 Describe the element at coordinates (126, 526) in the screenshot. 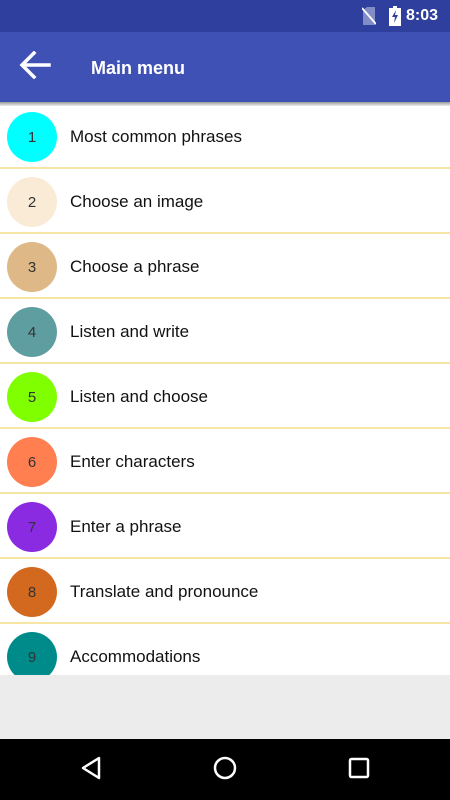

I see `menu-item-label: Enter a phrase` at that location.